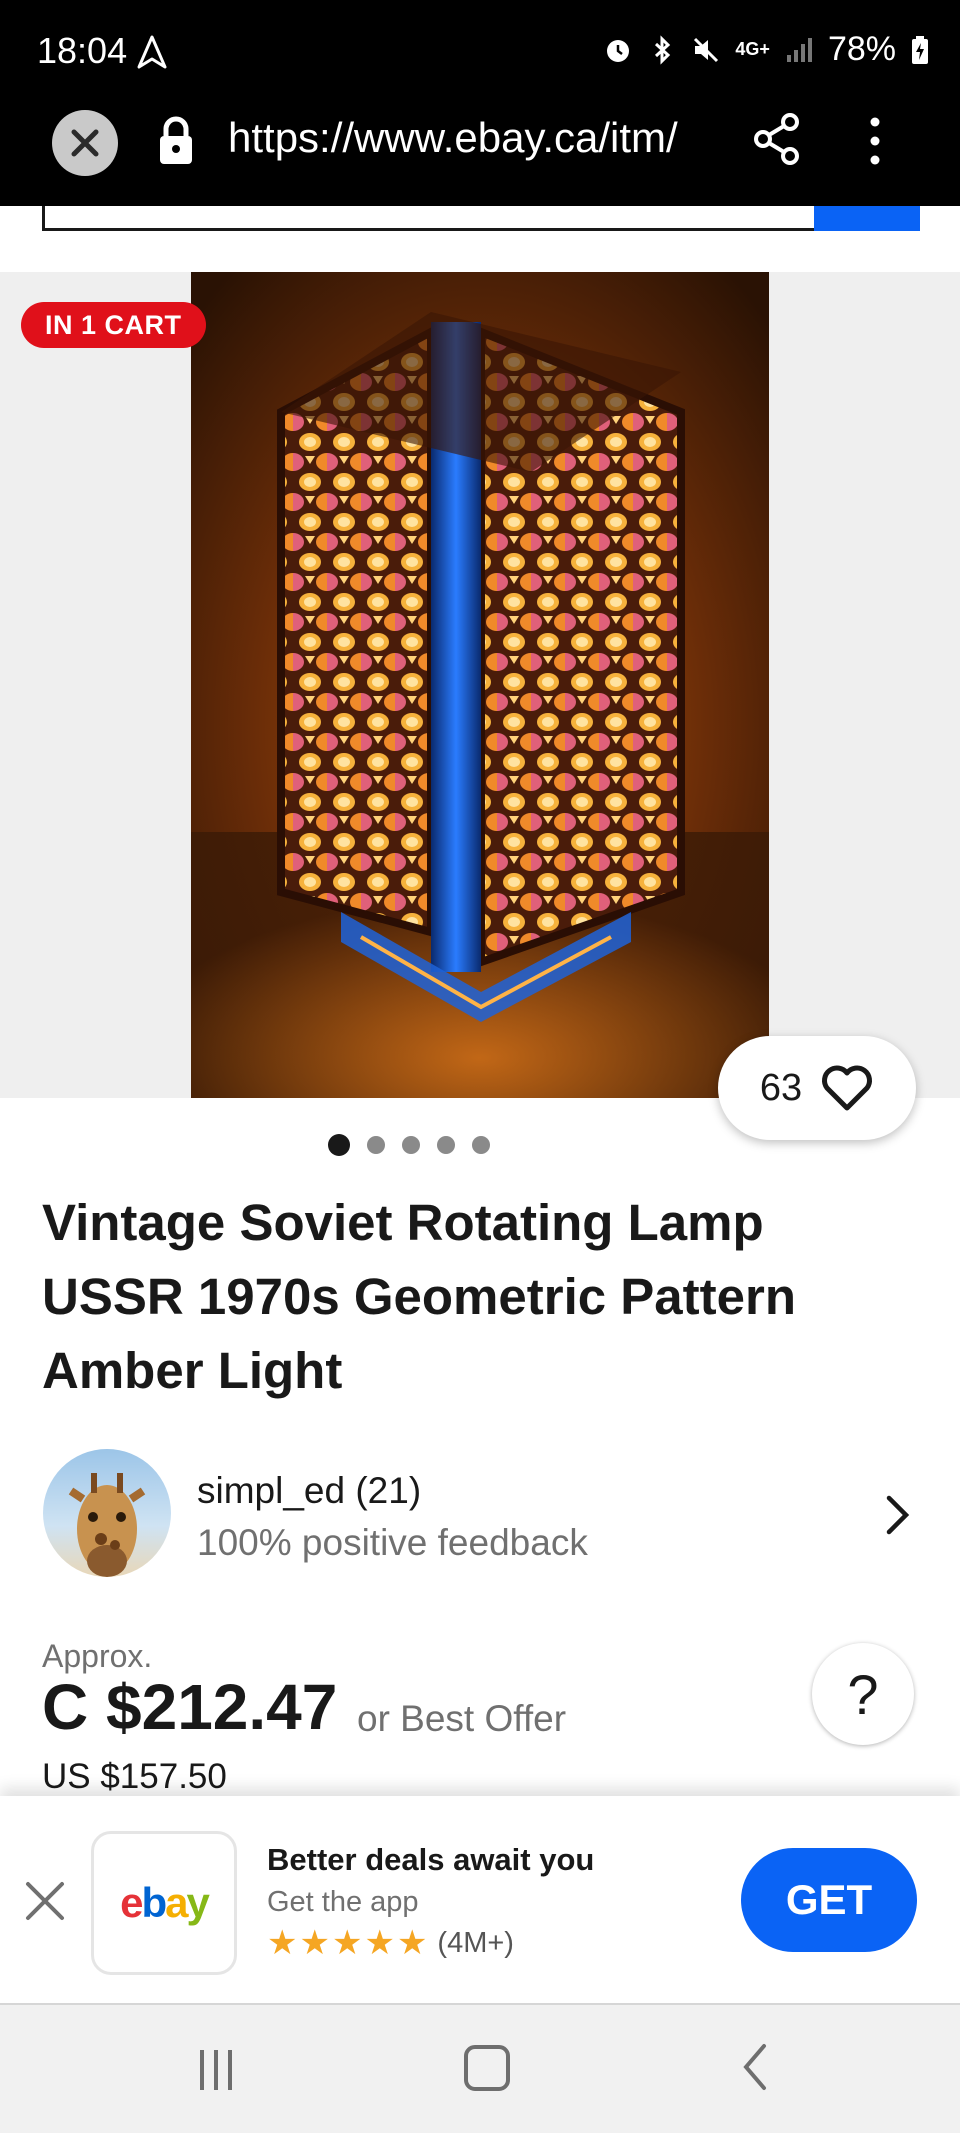 This screenshot has height=2133, width=960. I want to click on bluetooth-icon, so click(663, 49).